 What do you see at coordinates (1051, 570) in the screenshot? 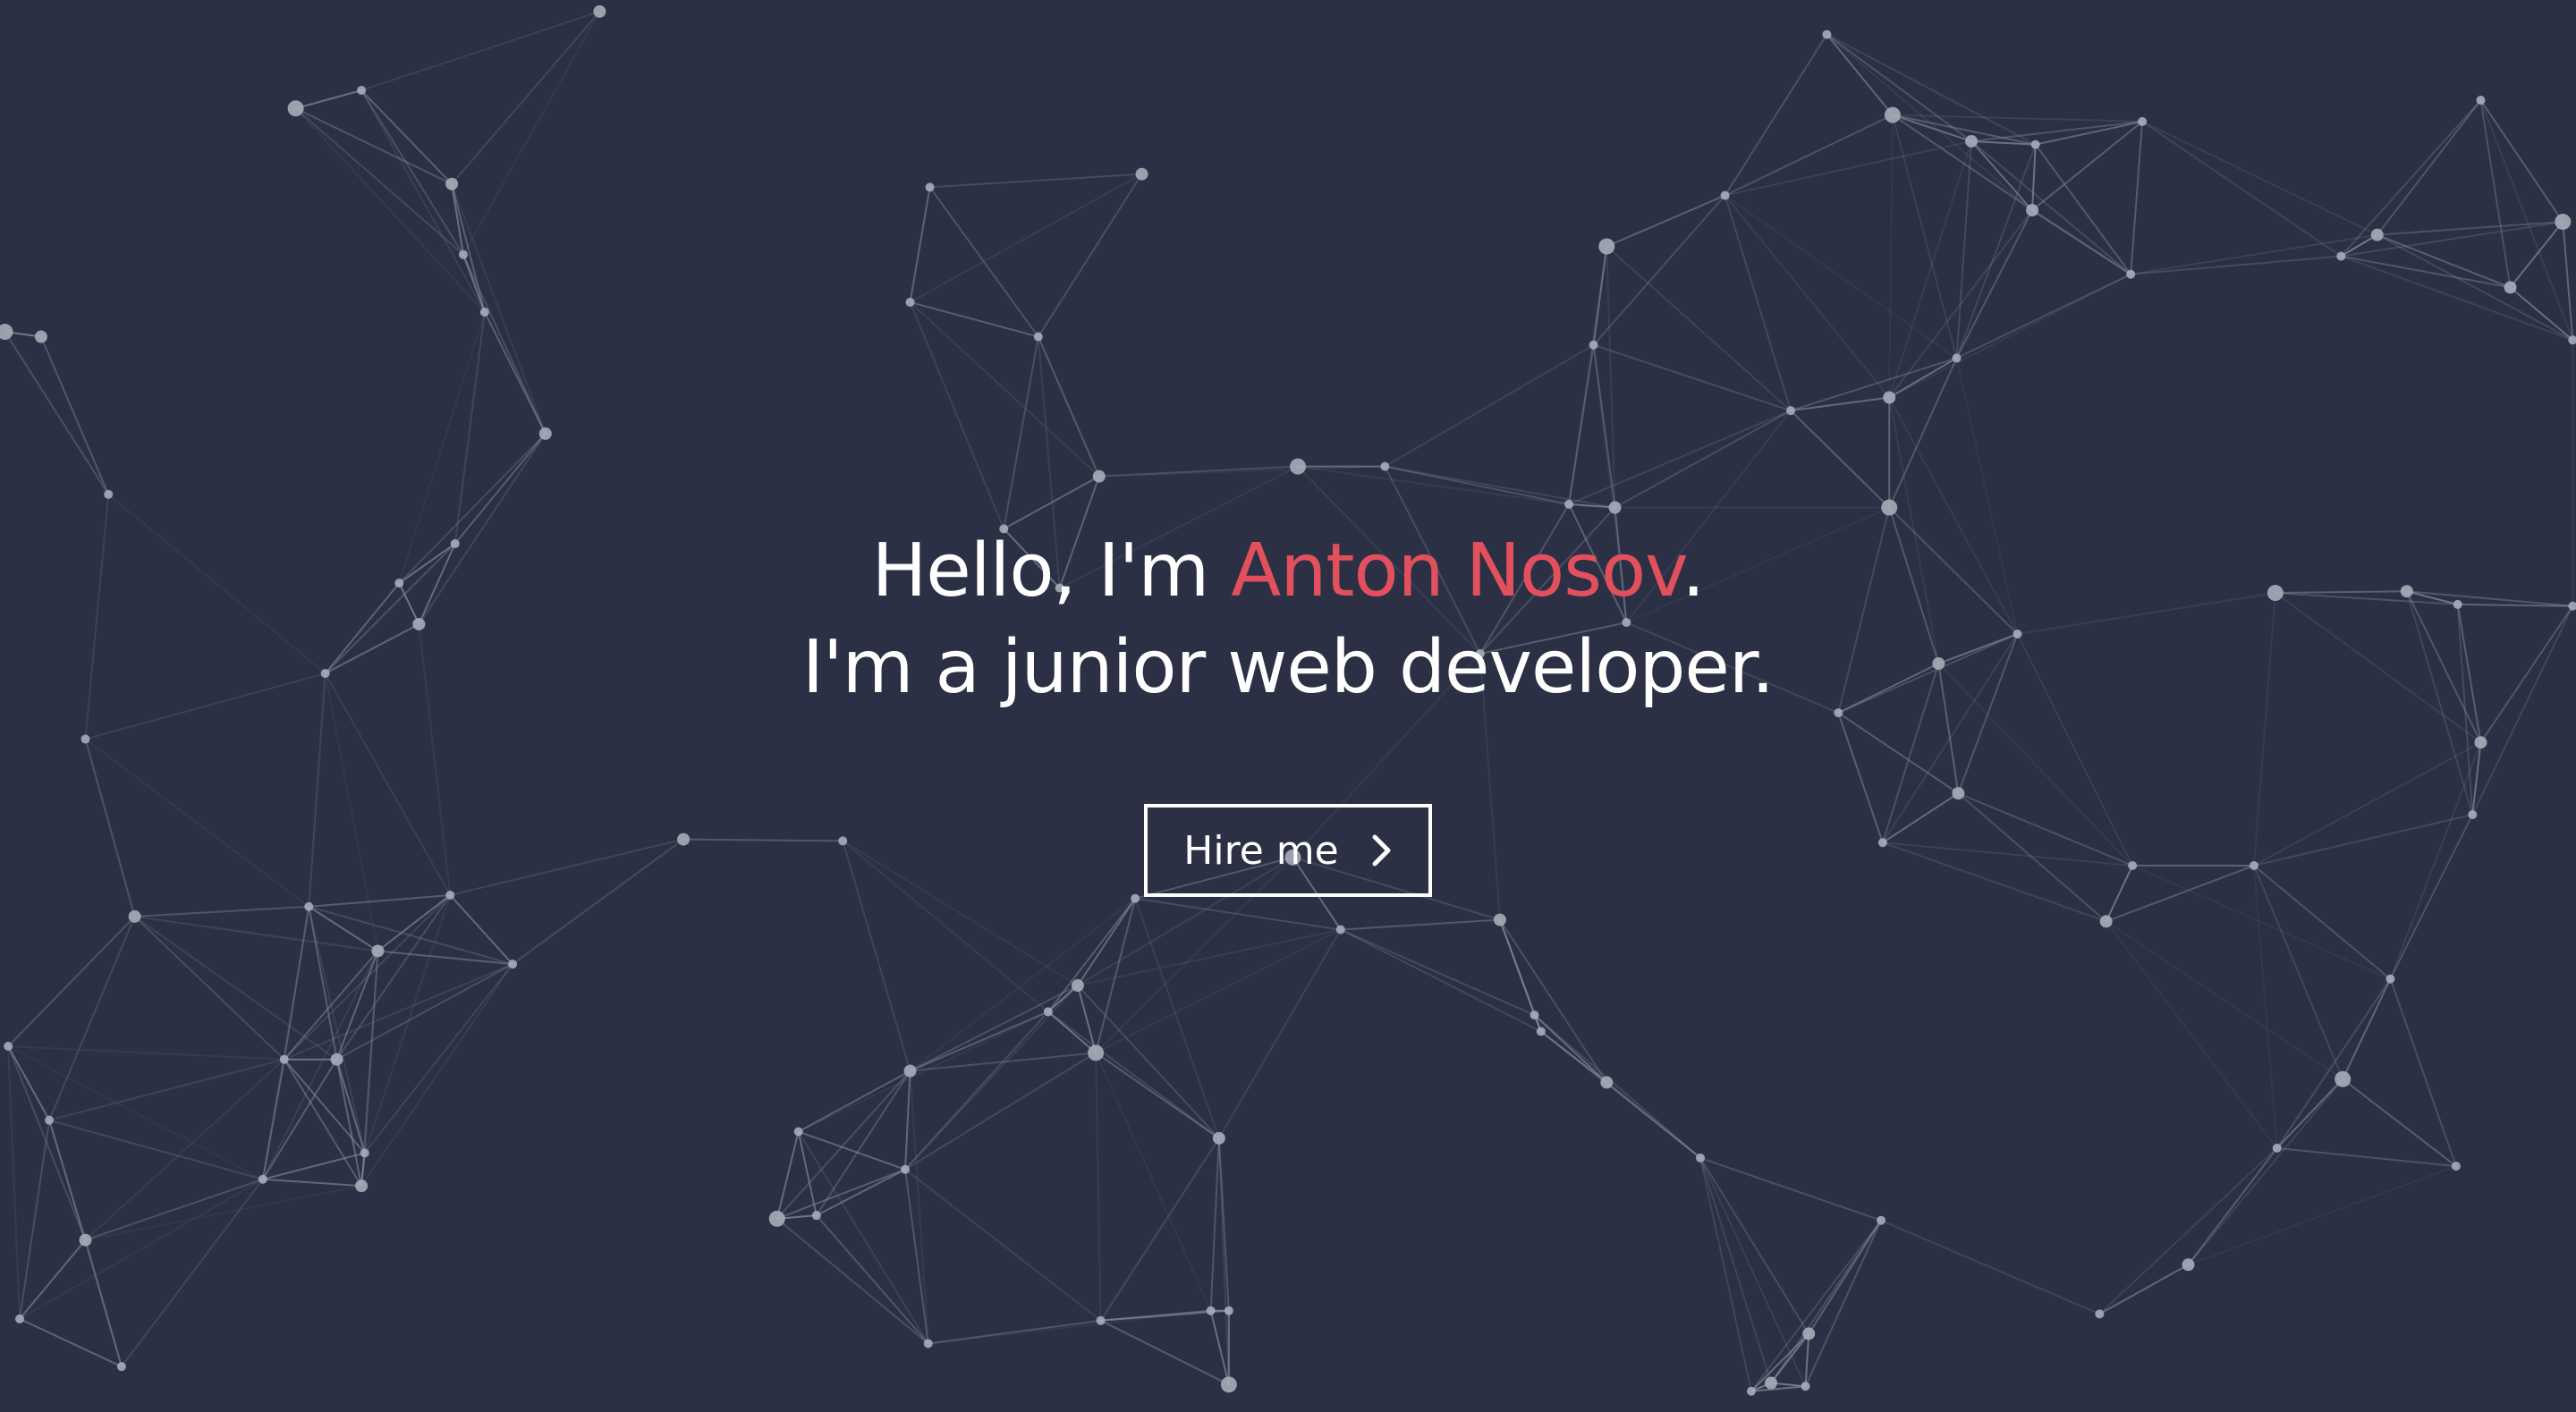
I see `greeting-prefix: Hello, I'm` at bounding box center [1051, 570].